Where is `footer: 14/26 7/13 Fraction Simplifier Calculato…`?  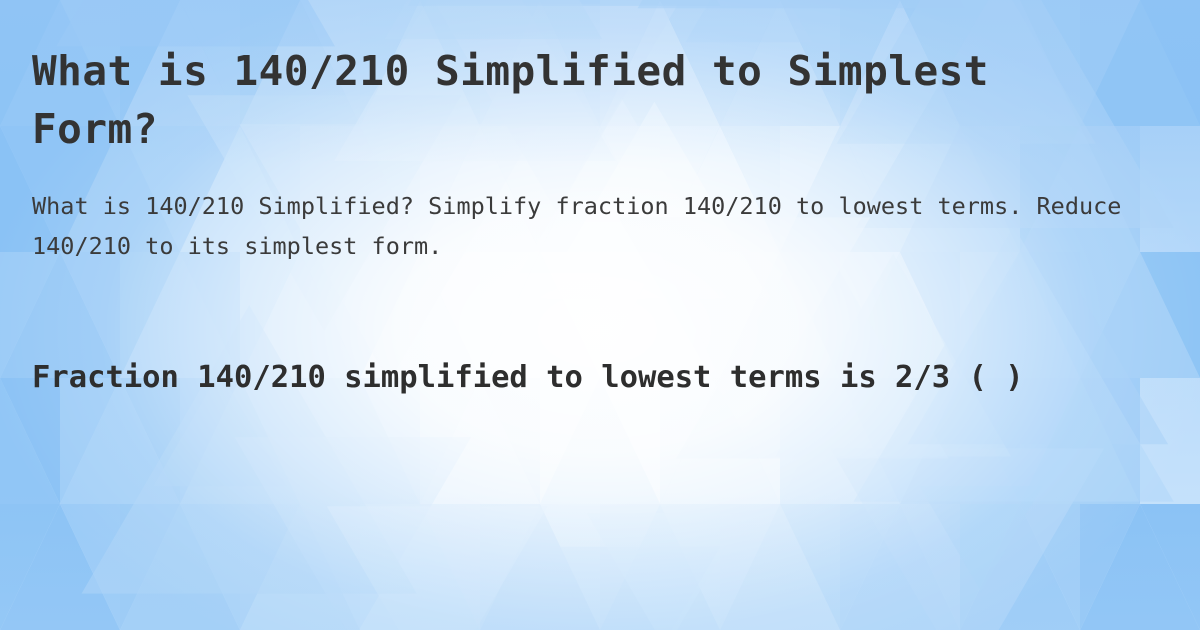 footer: 14/26 7/13 Fraction Simplifier Calculato… is located at coordinates (600, 585).